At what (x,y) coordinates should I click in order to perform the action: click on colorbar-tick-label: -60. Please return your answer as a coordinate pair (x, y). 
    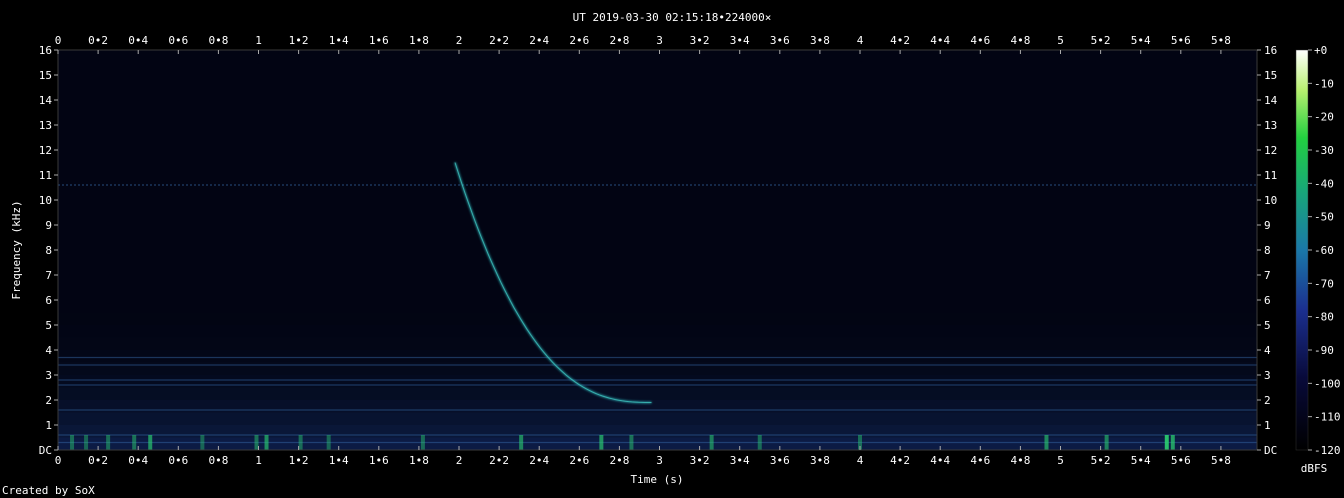
    Looking at the image, I should click on (1324, 250).